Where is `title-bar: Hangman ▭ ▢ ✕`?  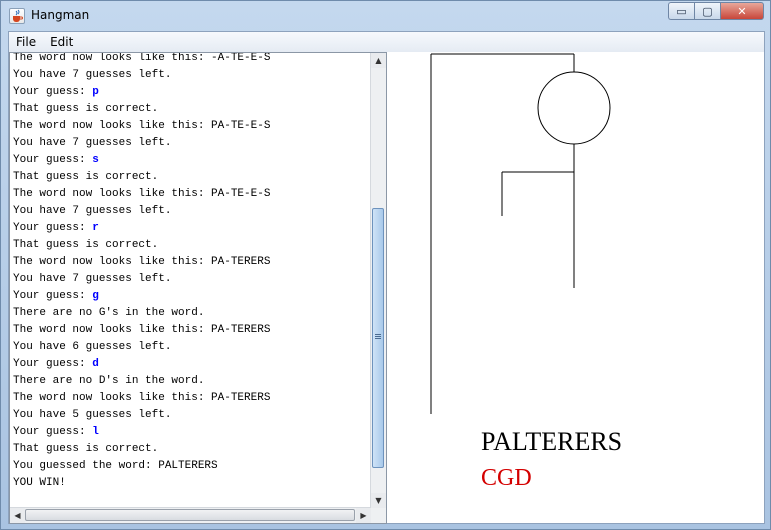
title-bar: Hangman ▭ ▢ ✕ is located at coordinates (385, 16).